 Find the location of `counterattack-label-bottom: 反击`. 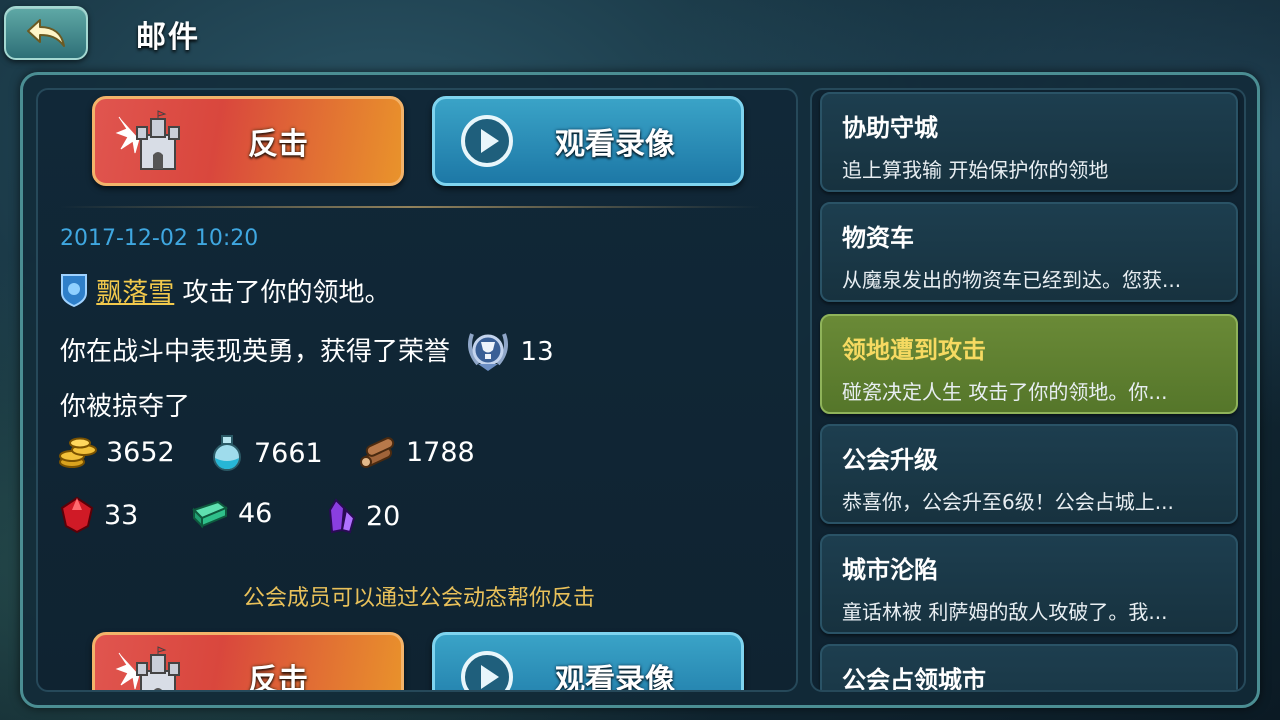

counterattack-label-bottom: 反击 is located at coordinates (278, 677).